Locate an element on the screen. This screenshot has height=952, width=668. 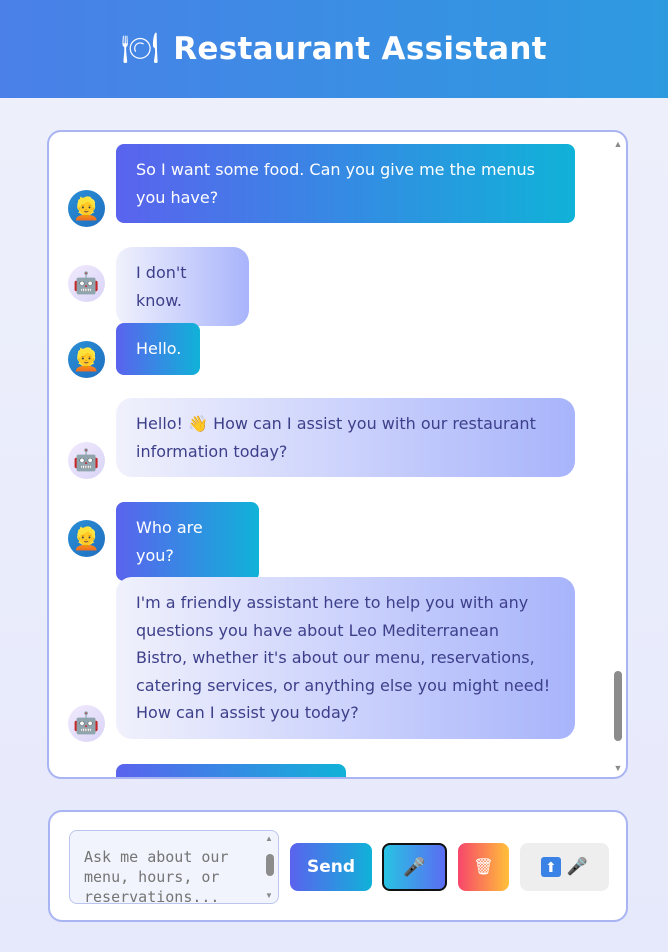
page-title: Restaurant Assistant is located at coordinates (360, 49).